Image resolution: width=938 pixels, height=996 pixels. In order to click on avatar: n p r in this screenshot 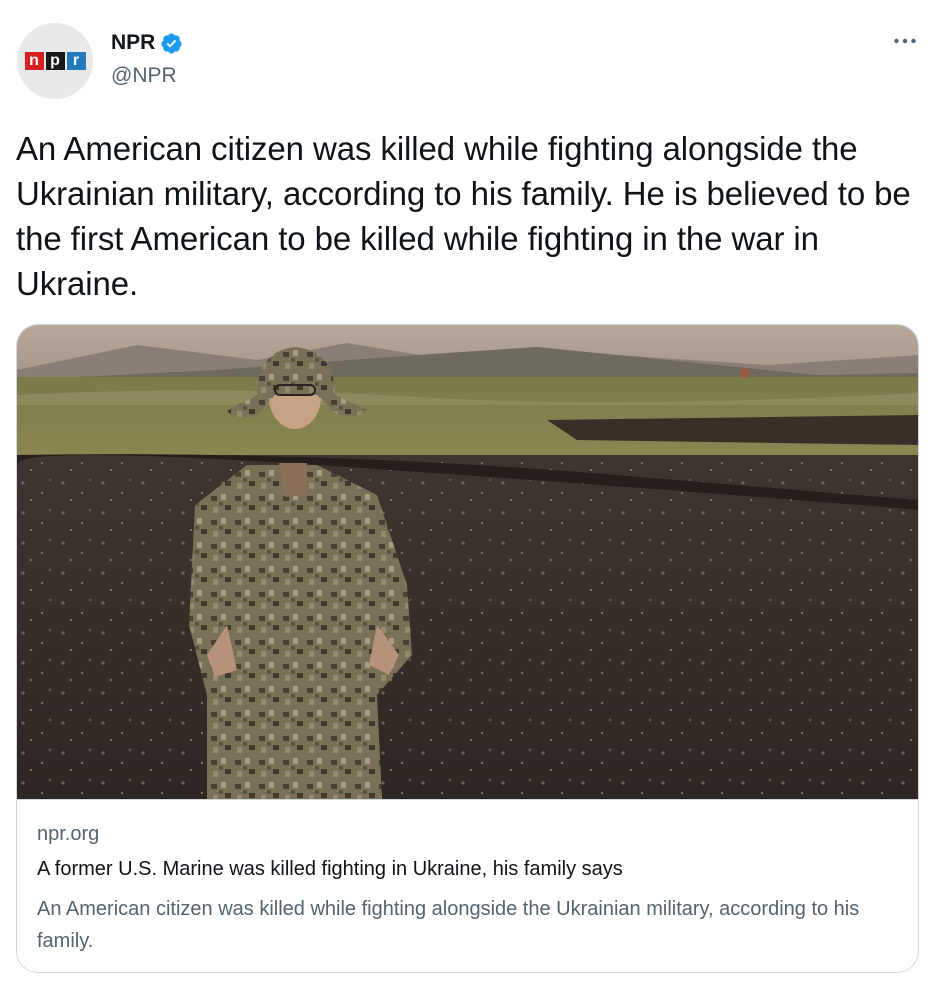, I will do `click(55, 61)`.